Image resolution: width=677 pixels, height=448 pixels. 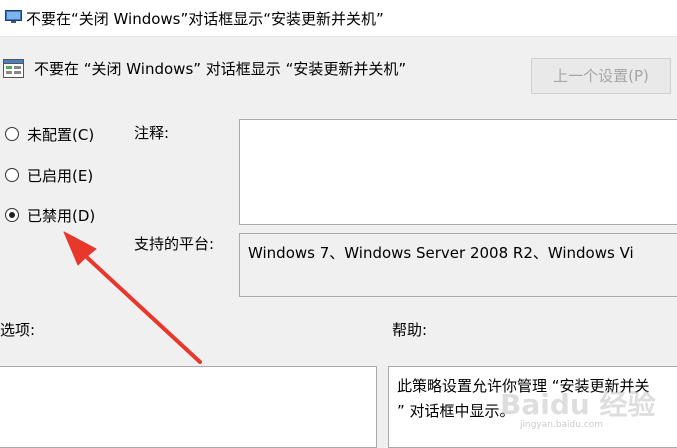 I want to click on options-panel, so click(x=188, y=407).